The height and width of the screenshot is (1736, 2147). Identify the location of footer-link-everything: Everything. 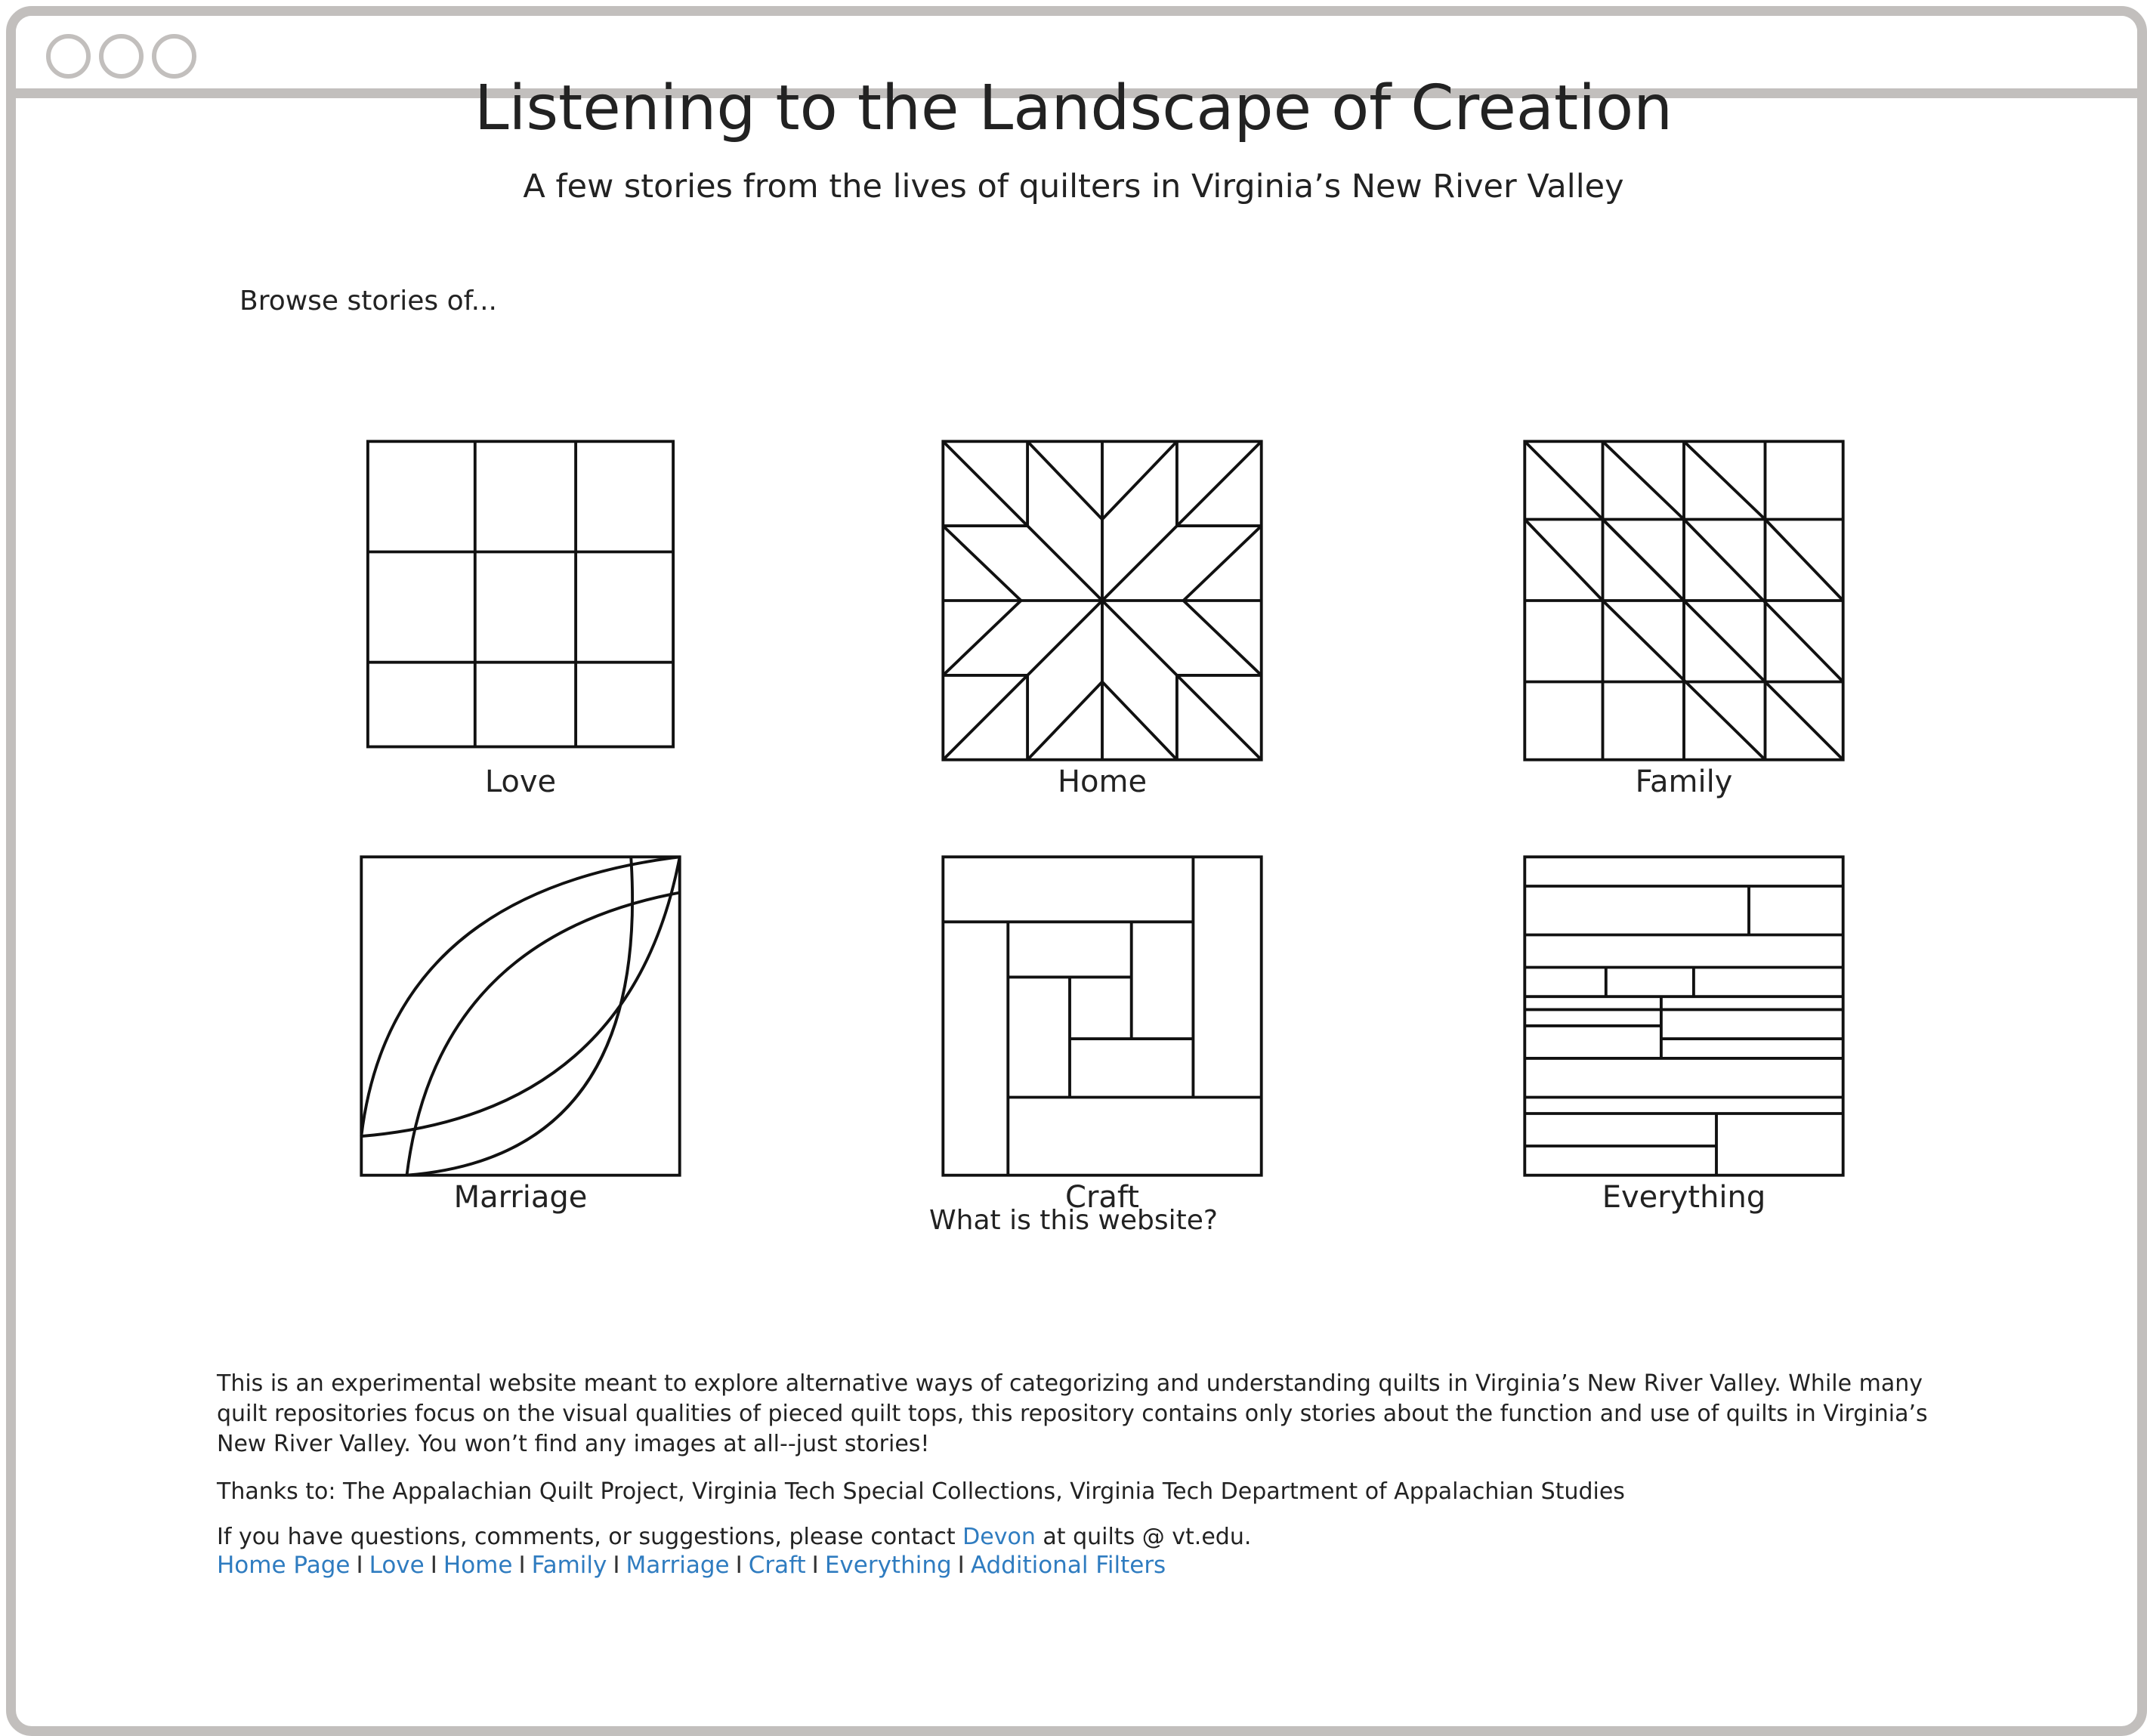
(888, 1565).